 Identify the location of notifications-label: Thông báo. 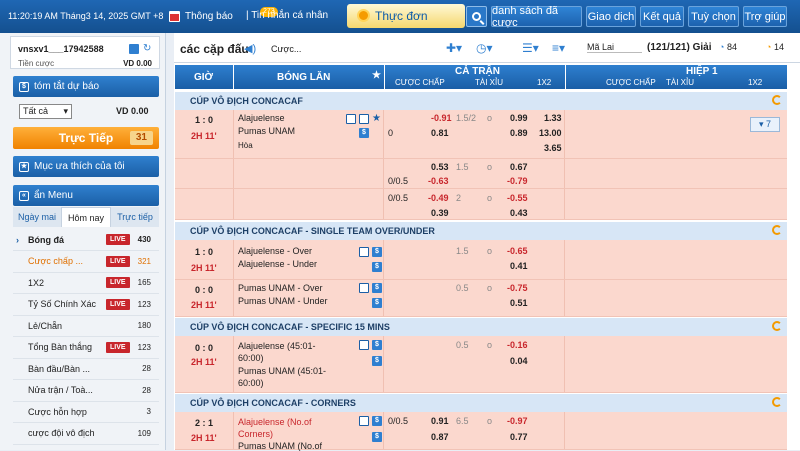
(209, 16).